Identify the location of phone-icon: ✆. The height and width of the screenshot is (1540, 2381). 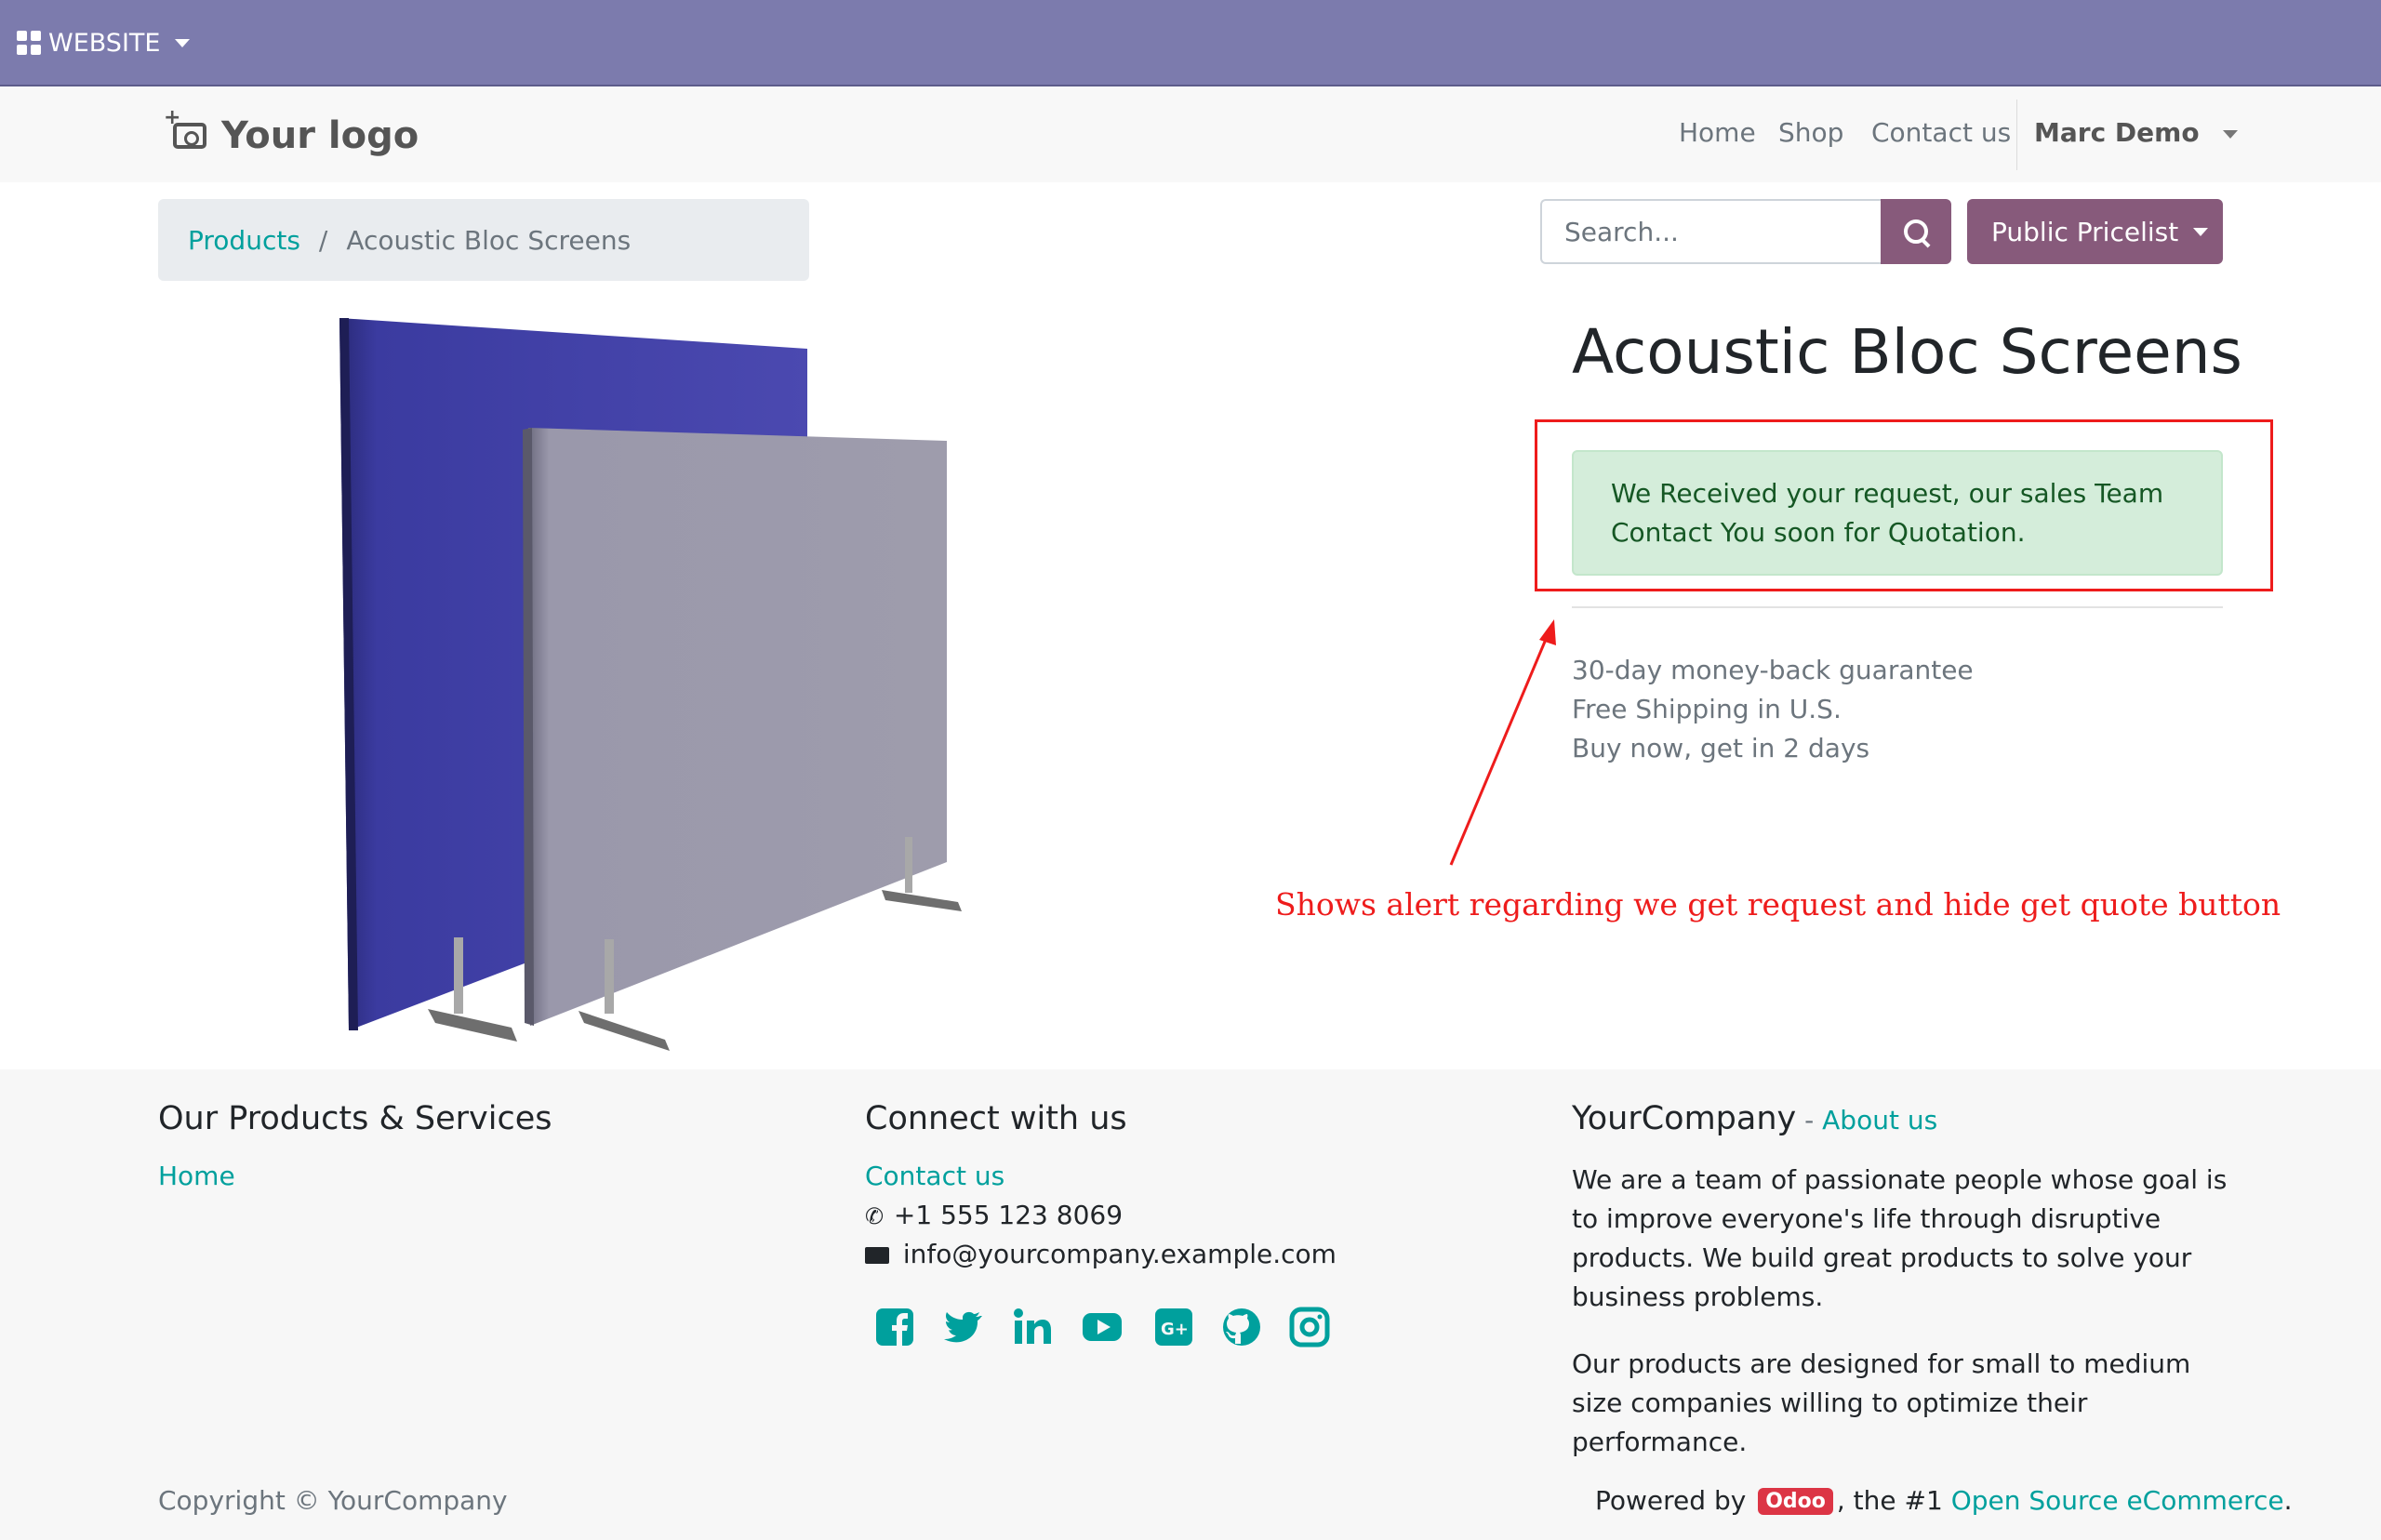
(875, 1216).